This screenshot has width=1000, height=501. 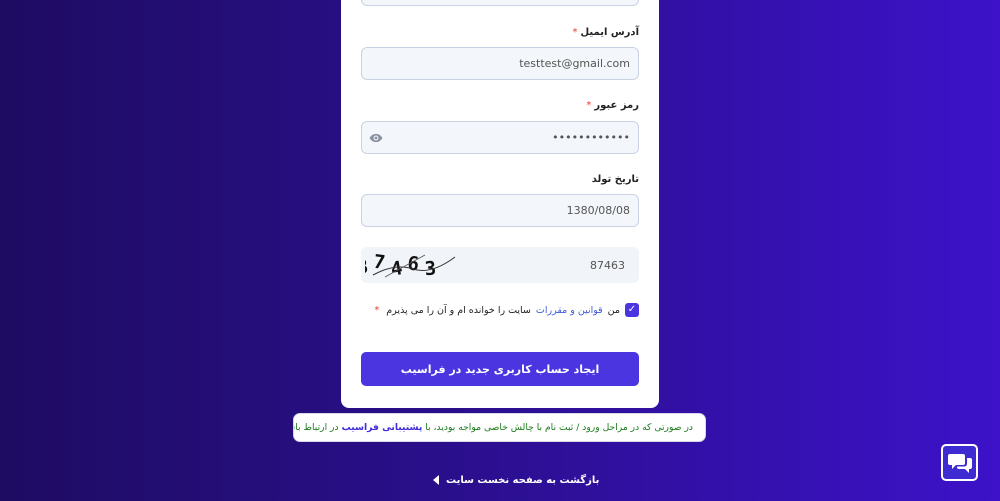 I want to click on captcha-char: 3, so click(x=430, y=268).